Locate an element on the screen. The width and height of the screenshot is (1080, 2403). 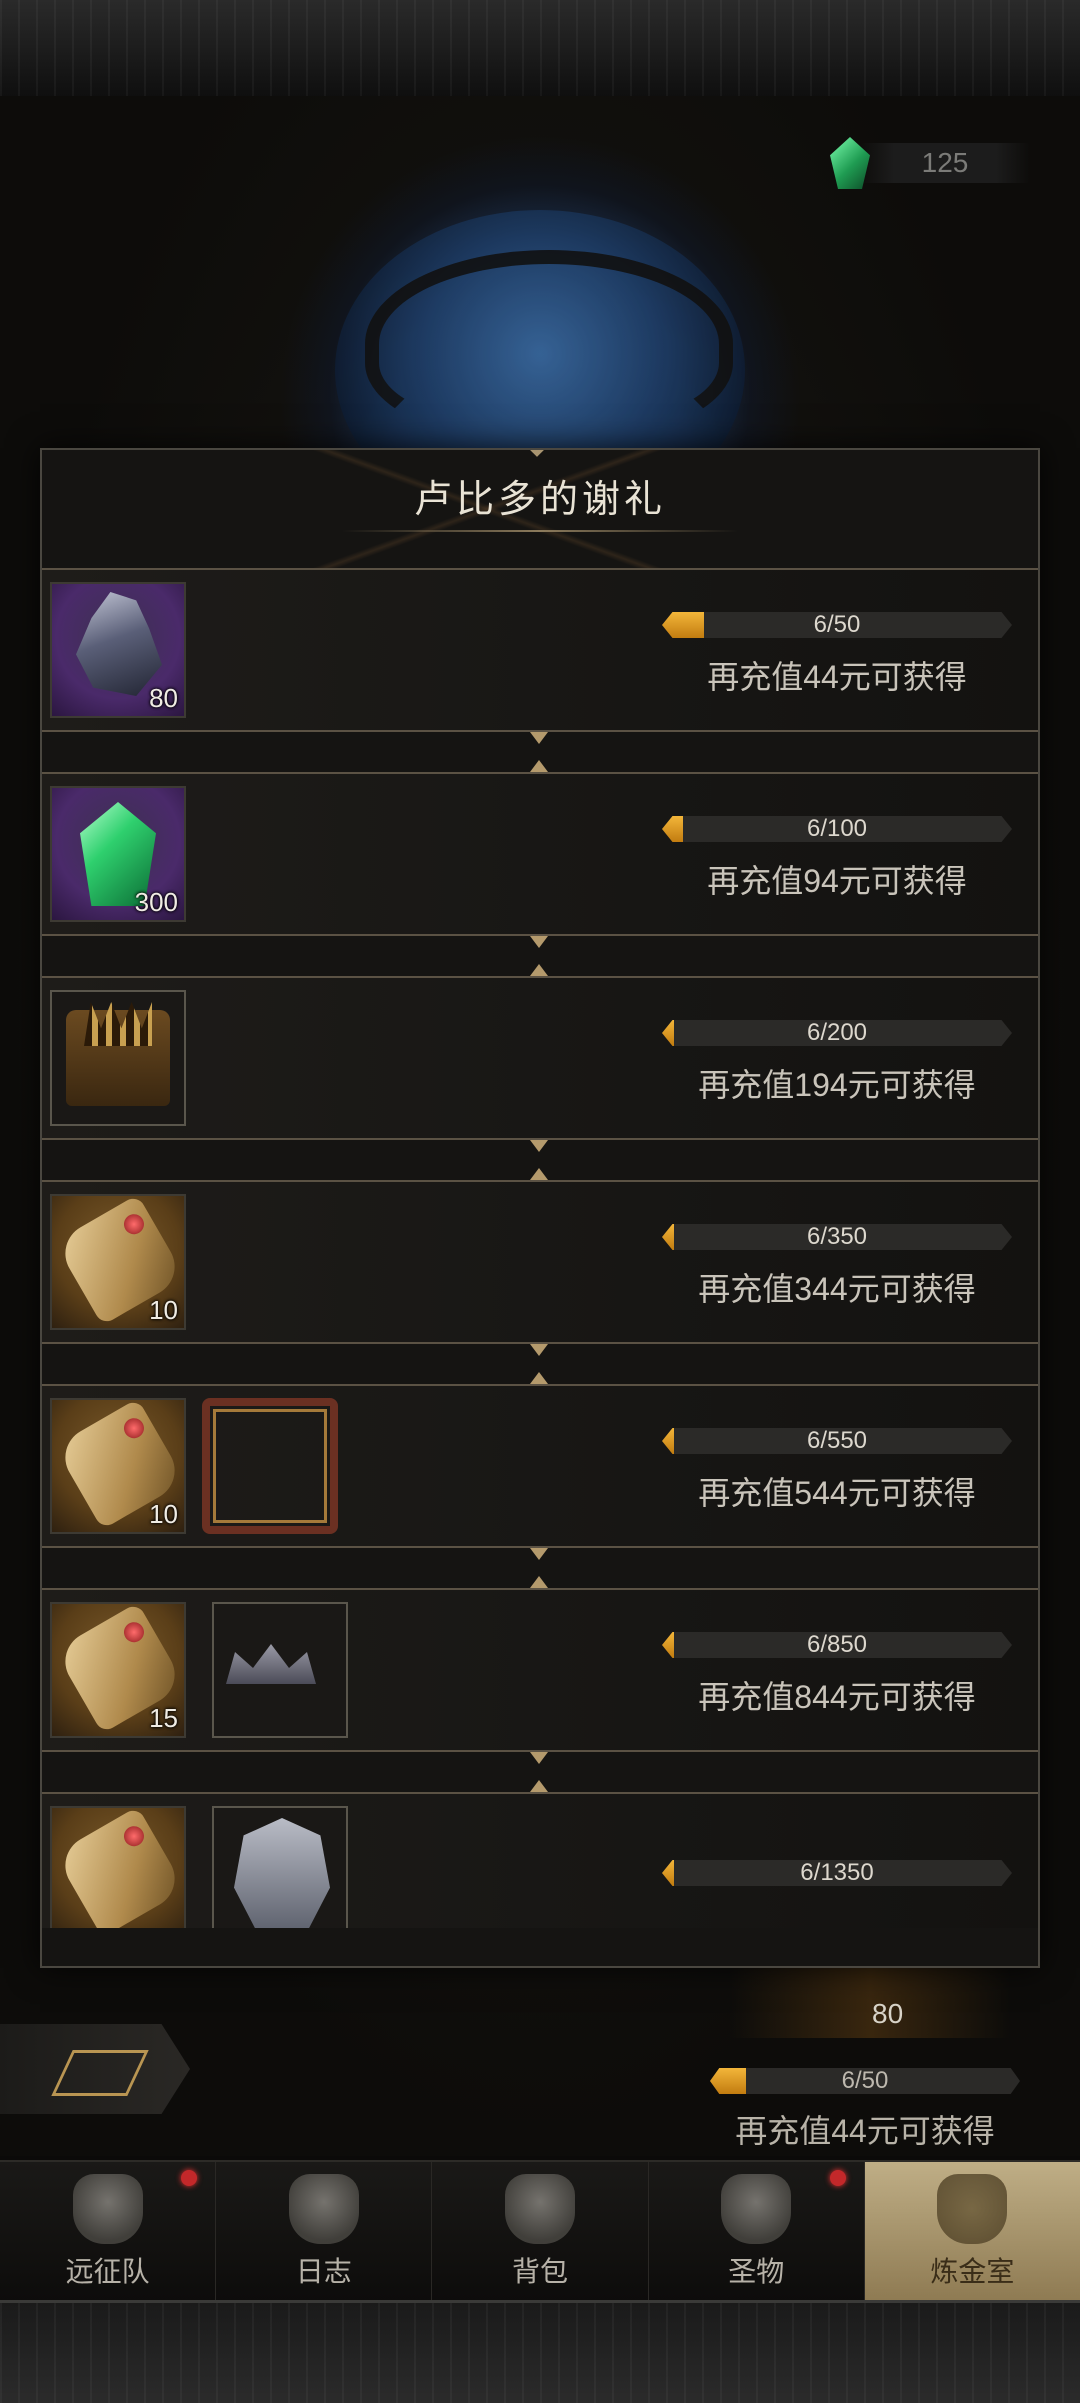
reward-row: 6/1350 is located at coordinates (540, 1854).